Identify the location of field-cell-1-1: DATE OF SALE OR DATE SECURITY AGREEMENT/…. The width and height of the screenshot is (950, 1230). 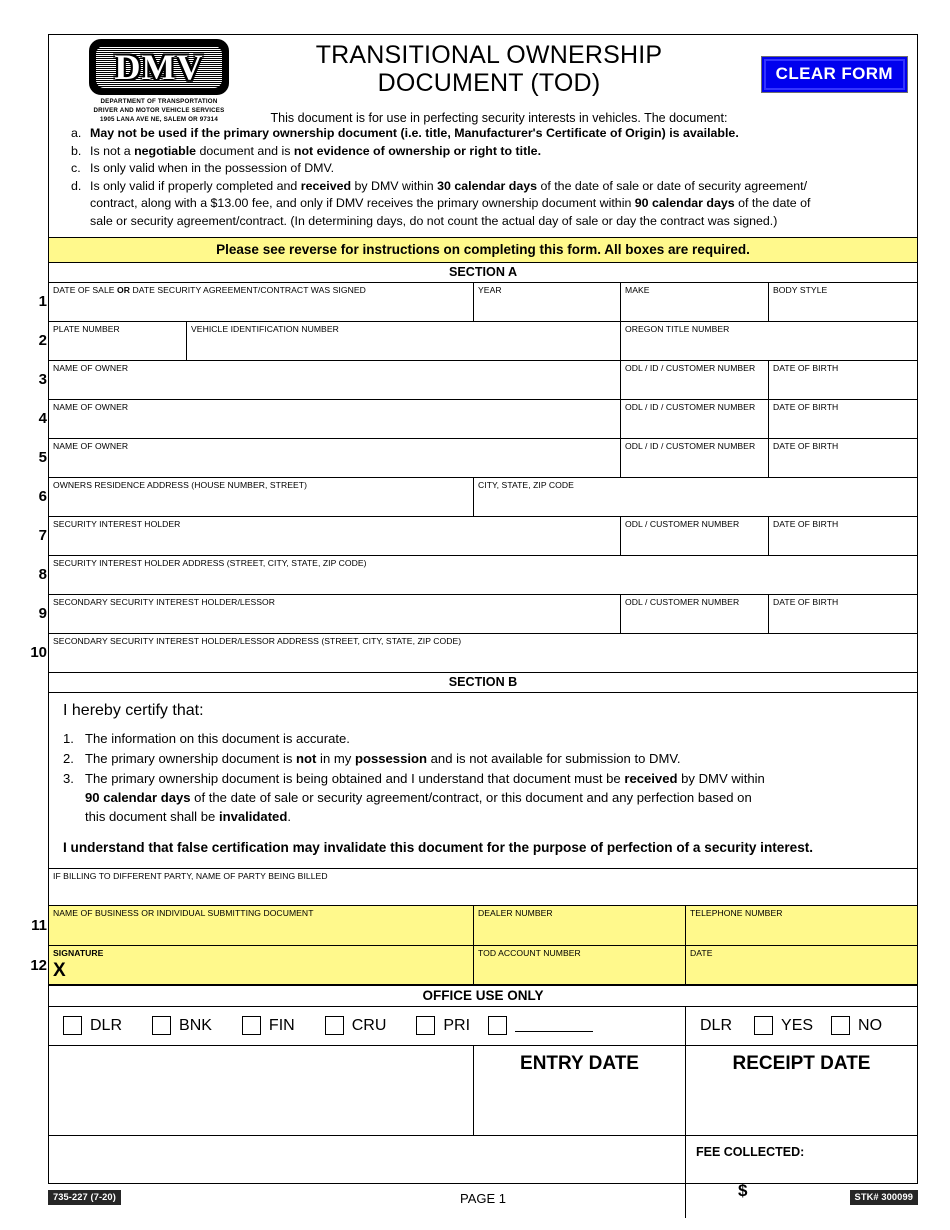
(261, 301).